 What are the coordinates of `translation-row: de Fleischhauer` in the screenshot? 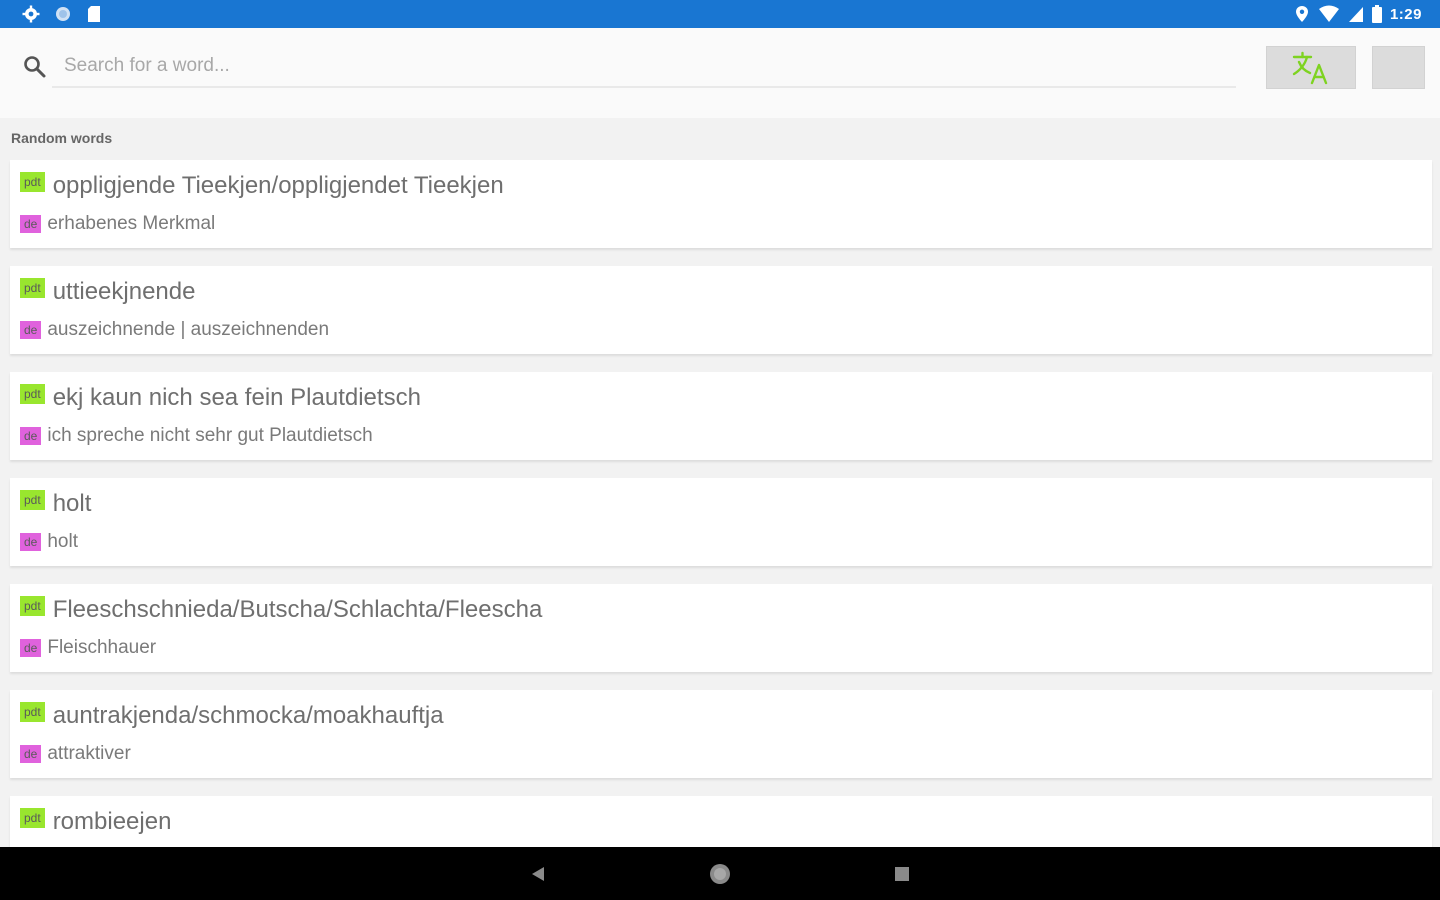 It's located at (88, 648).